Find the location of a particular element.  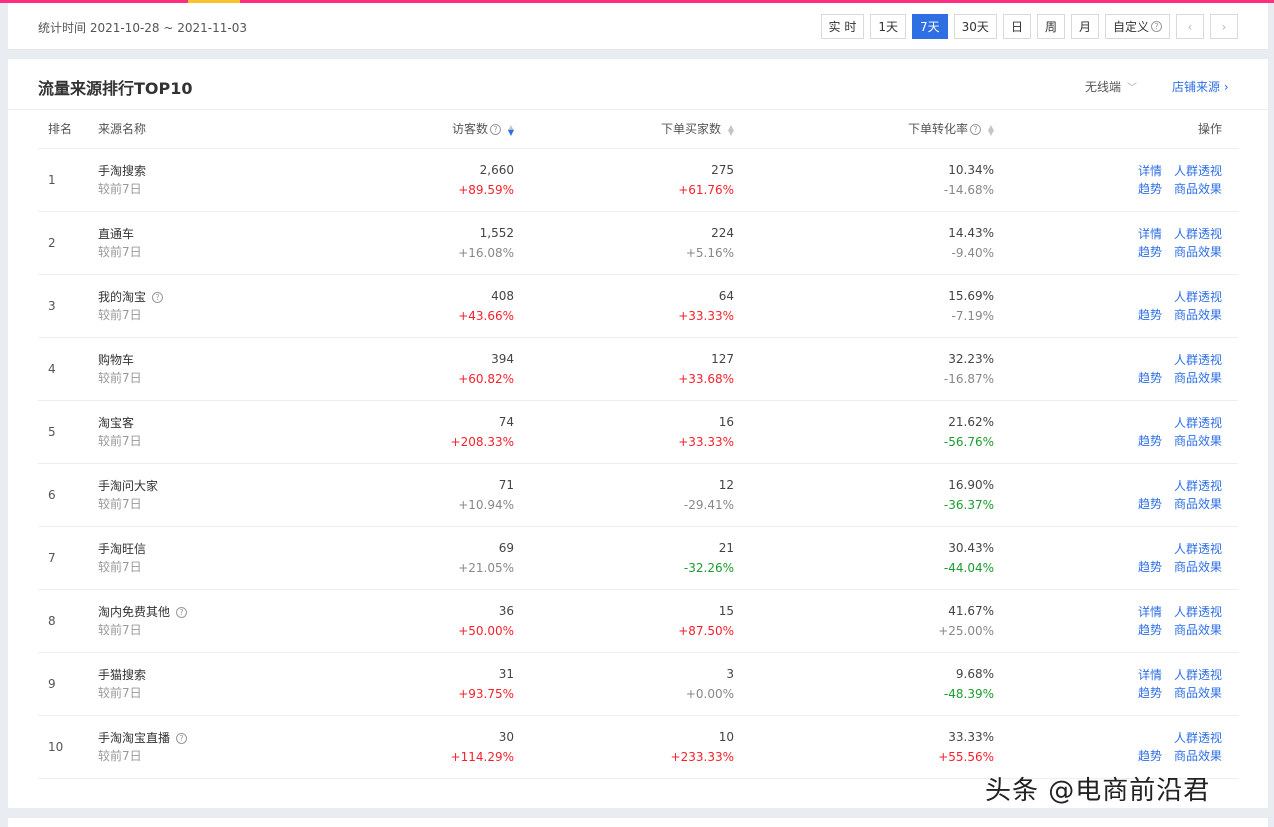

buyers-cell: 12 -29.41% is located at coordinates (624, 495).